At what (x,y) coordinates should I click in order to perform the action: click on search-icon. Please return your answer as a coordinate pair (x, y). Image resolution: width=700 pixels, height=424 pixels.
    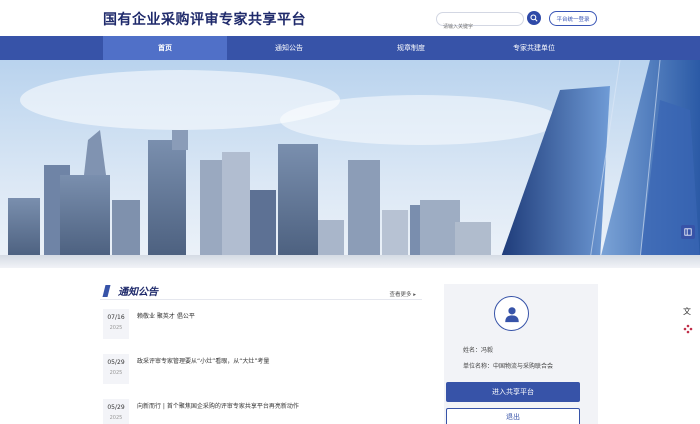
    Looking at the image, I should click on (534, 18).